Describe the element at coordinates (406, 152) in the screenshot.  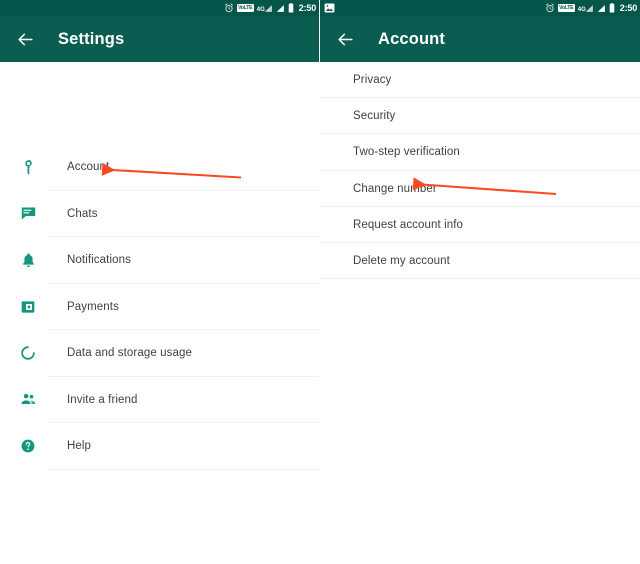
I see `list-item-label: Two-step verification` at that location.